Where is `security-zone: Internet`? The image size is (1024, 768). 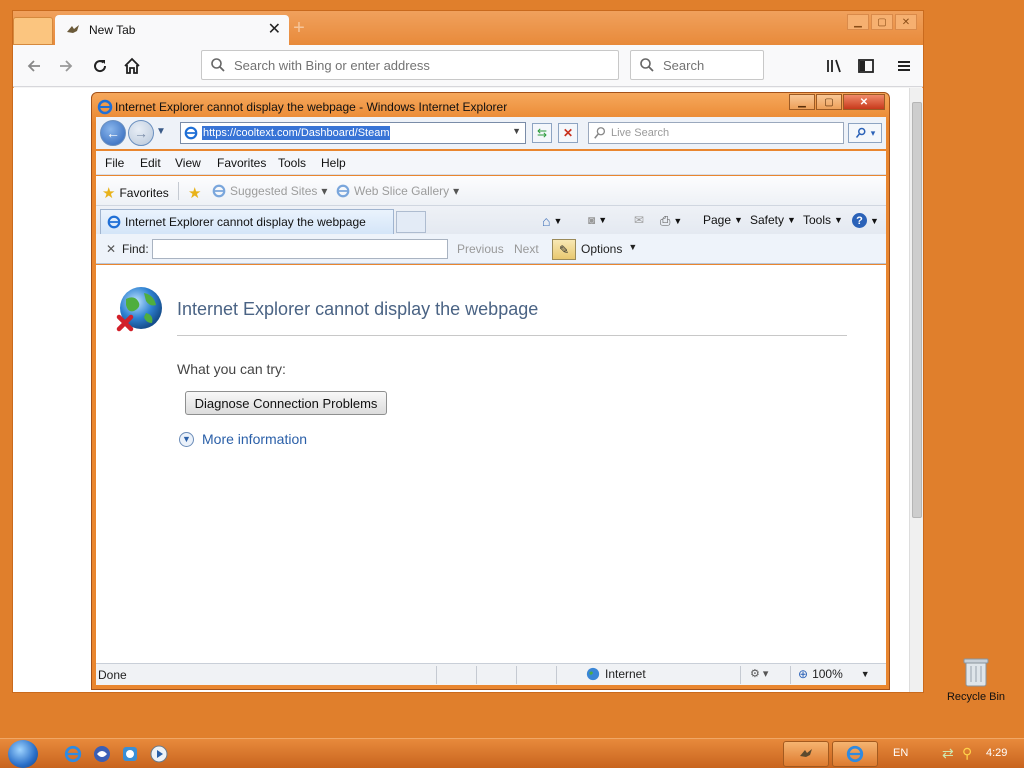 security-zone: Internet is located at coordinates (616, 674).